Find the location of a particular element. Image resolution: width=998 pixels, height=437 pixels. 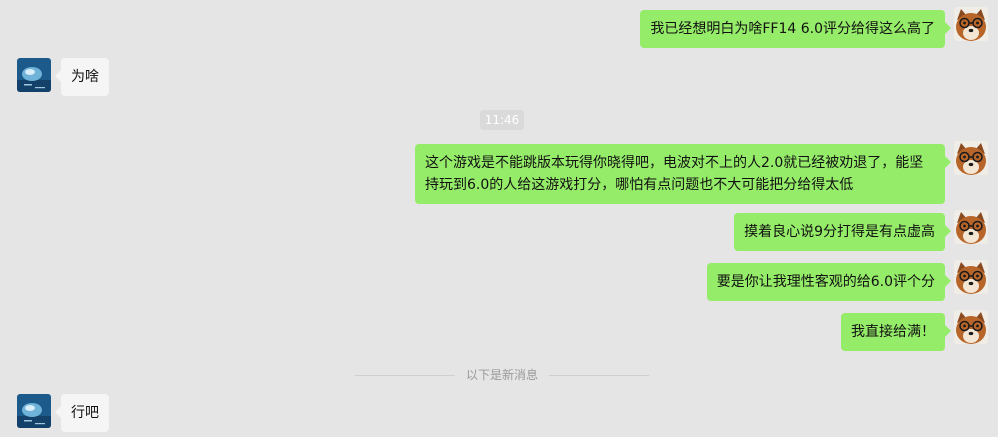

divider-line-left is located at coordinates (405, 375).